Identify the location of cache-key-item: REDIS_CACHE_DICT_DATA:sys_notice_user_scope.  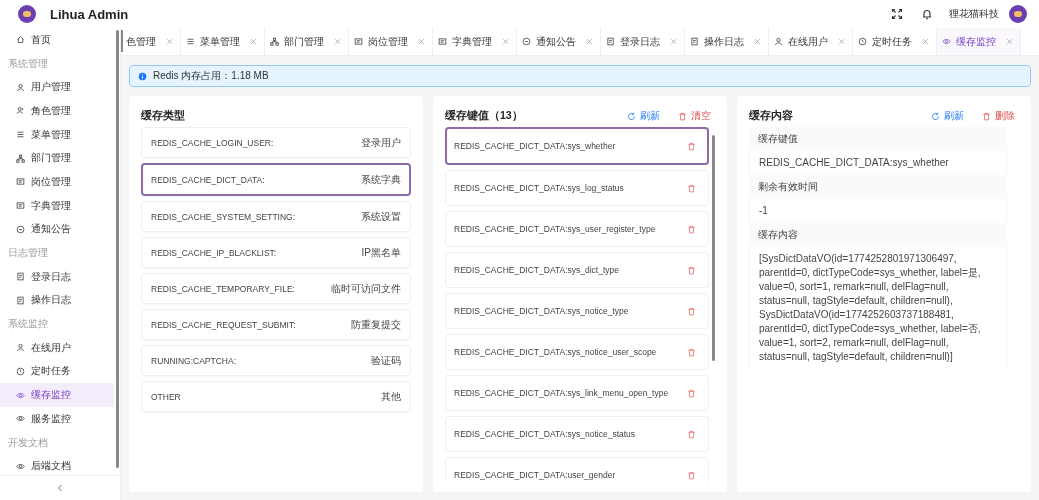
(577, 352).